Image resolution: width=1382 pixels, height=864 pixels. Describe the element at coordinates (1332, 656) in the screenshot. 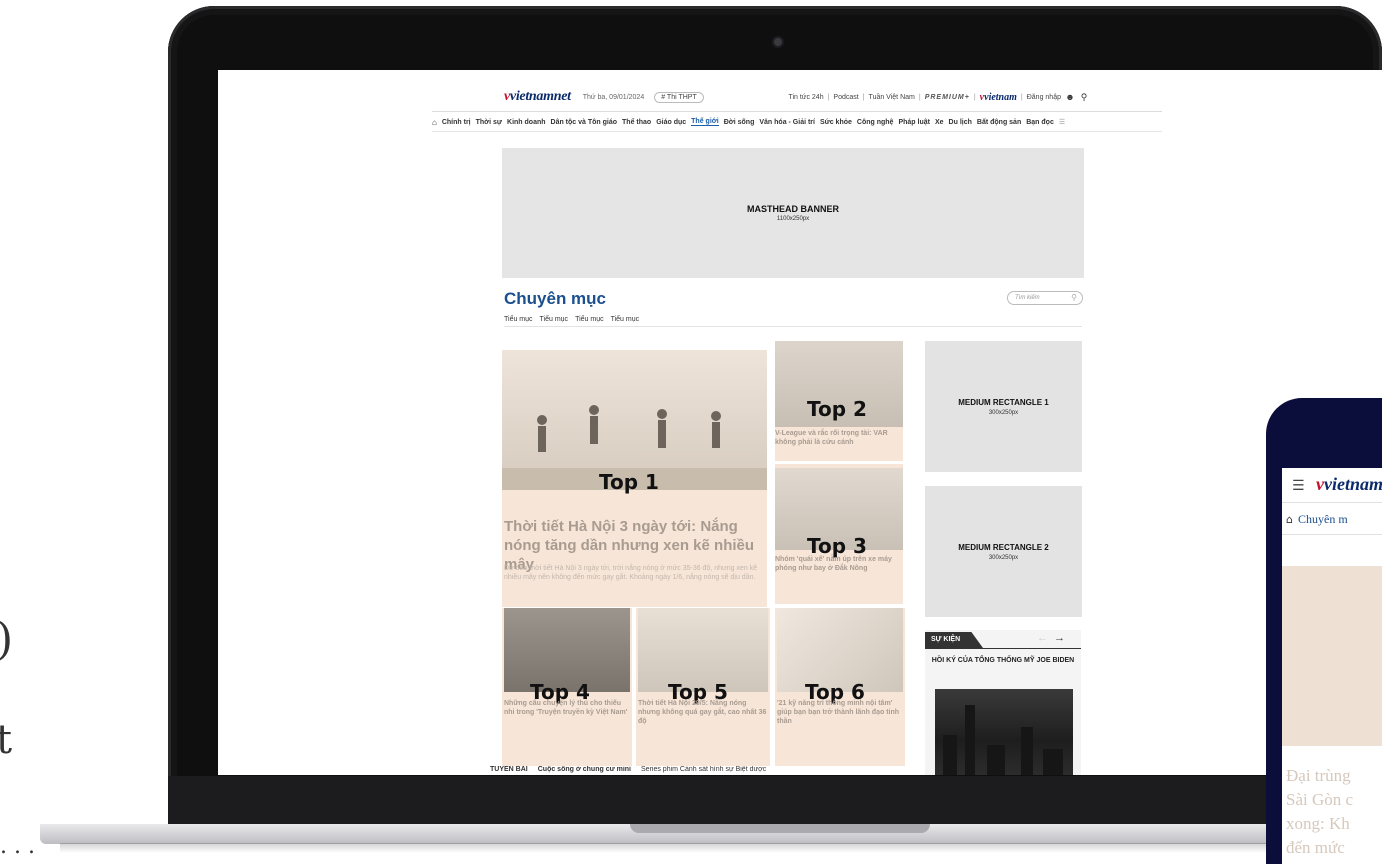

I see `phone-hero-image` at that location.